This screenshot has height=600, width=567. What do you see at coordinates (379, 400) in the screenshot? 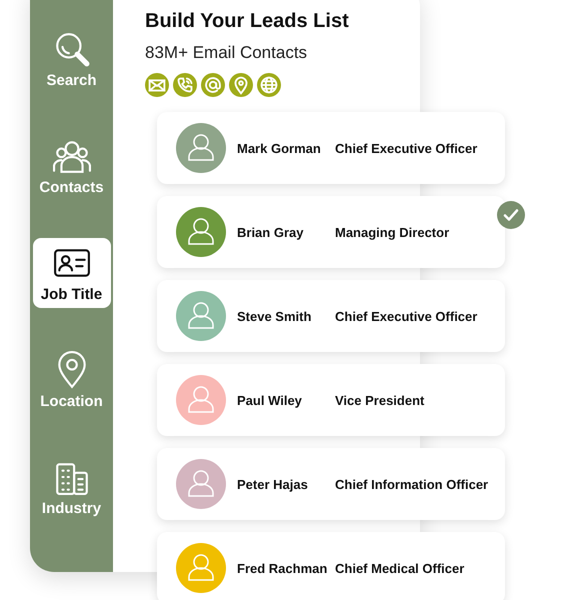
I see `job-title: Vice President` at bounding box center [379, 400].